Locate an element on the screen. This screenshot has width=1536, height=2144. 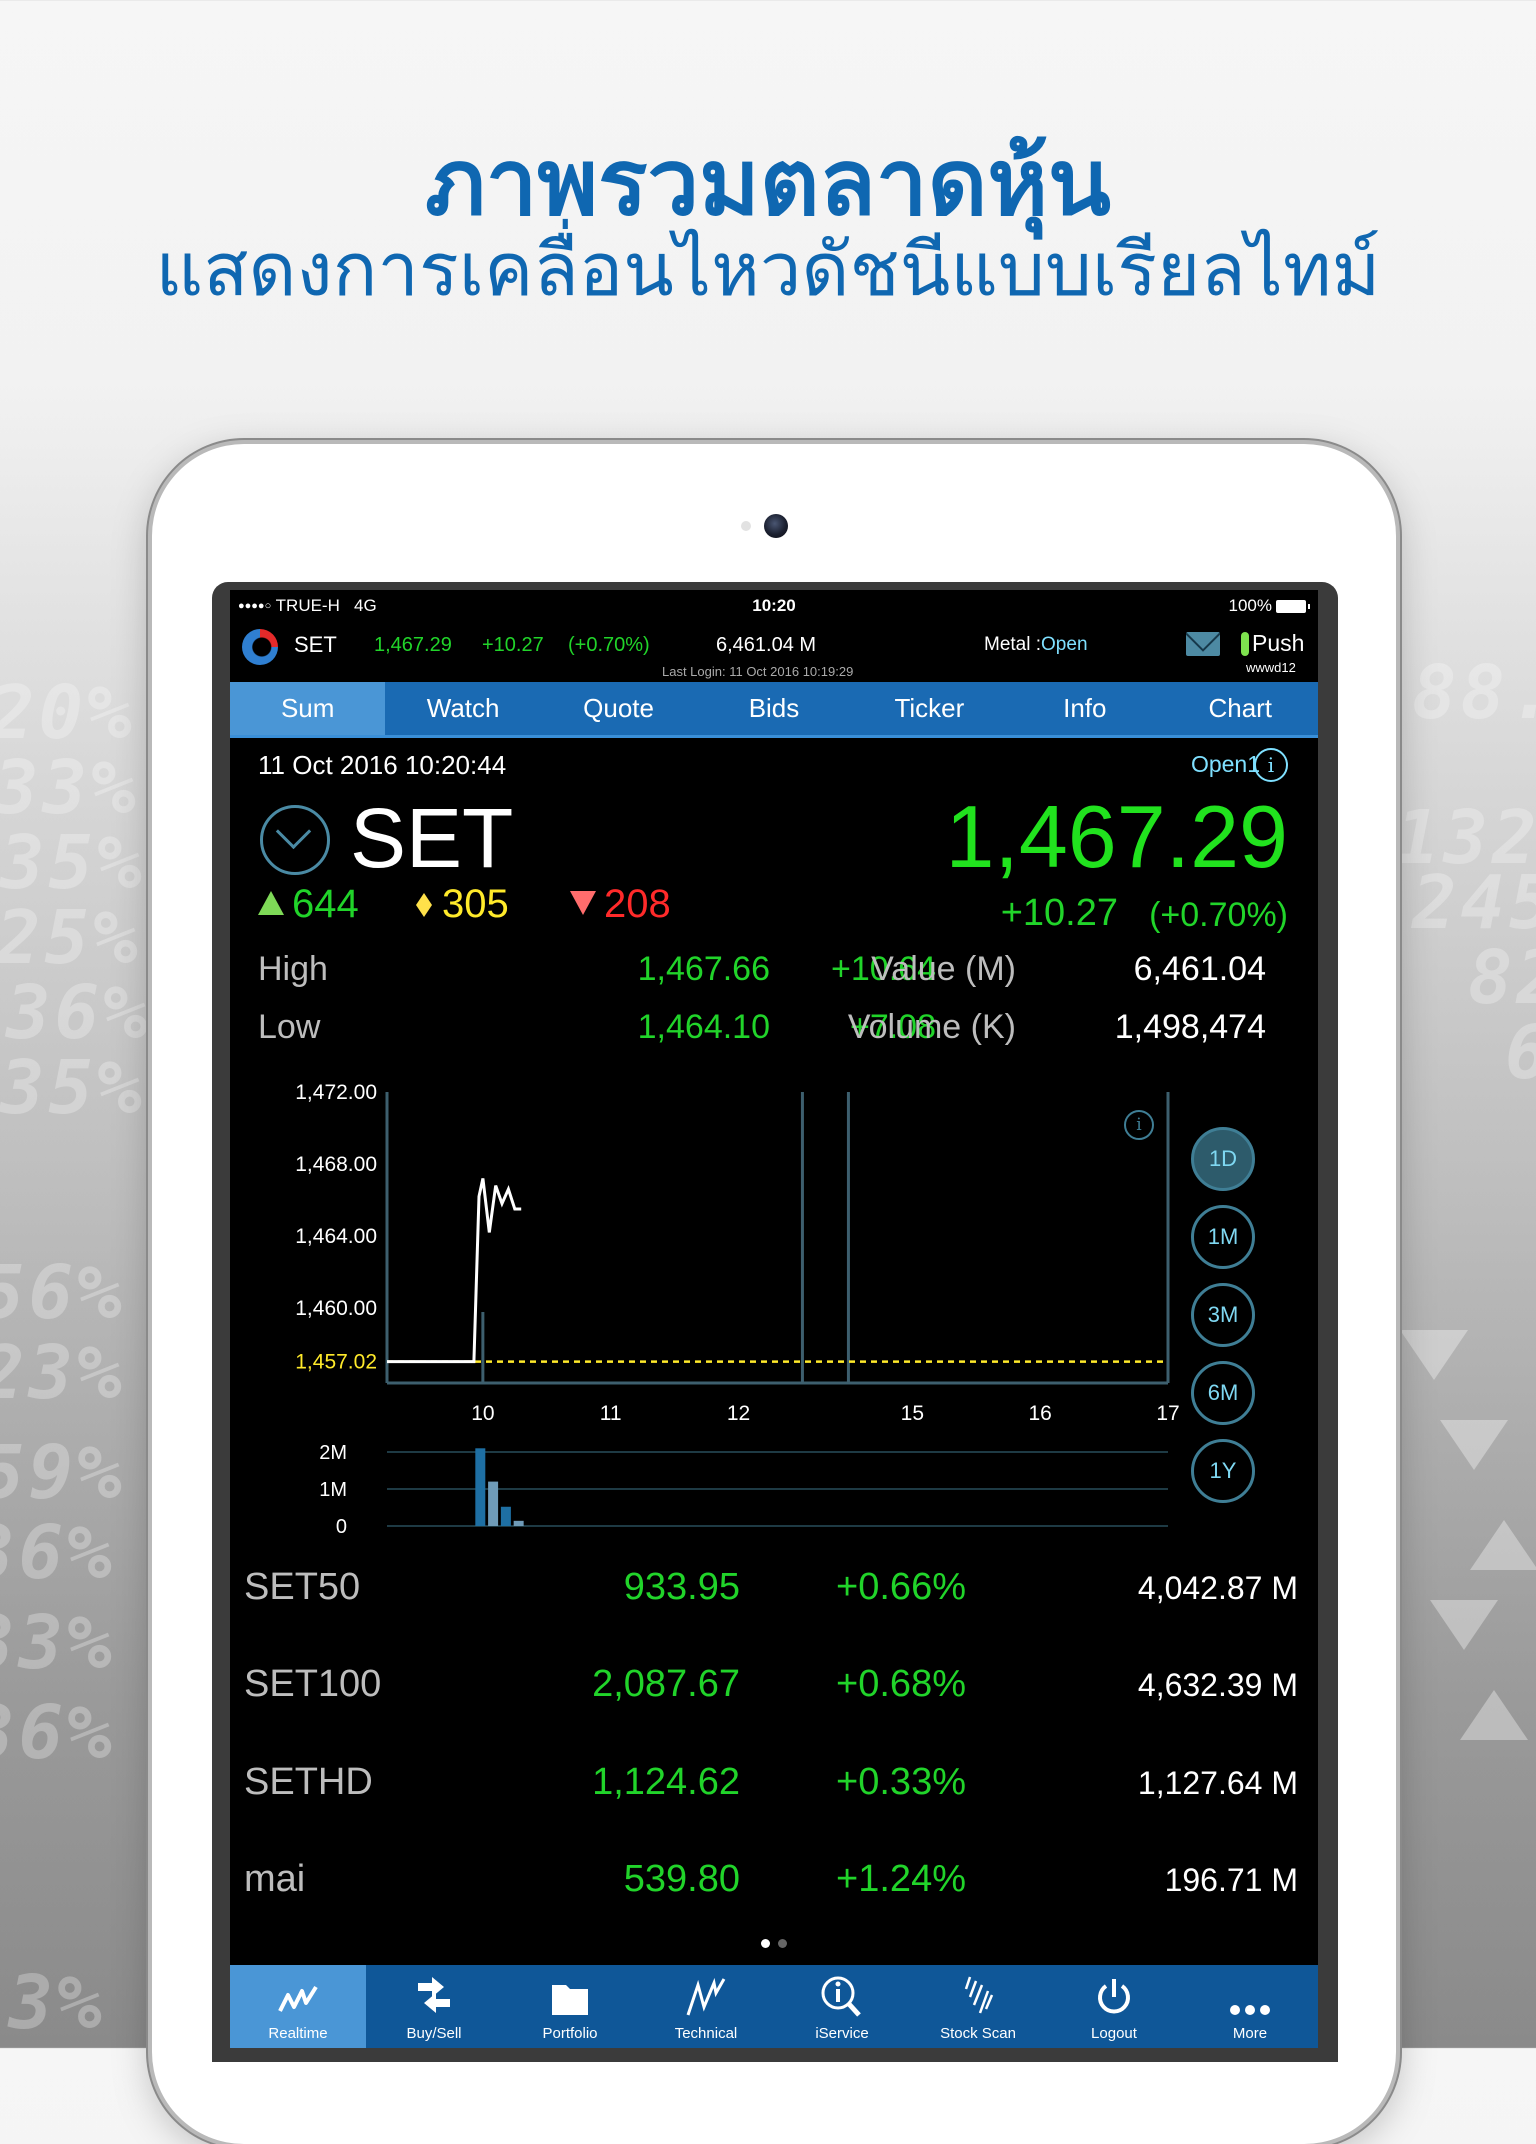
status-time: 10:20 is located at coordinates (774, 605).